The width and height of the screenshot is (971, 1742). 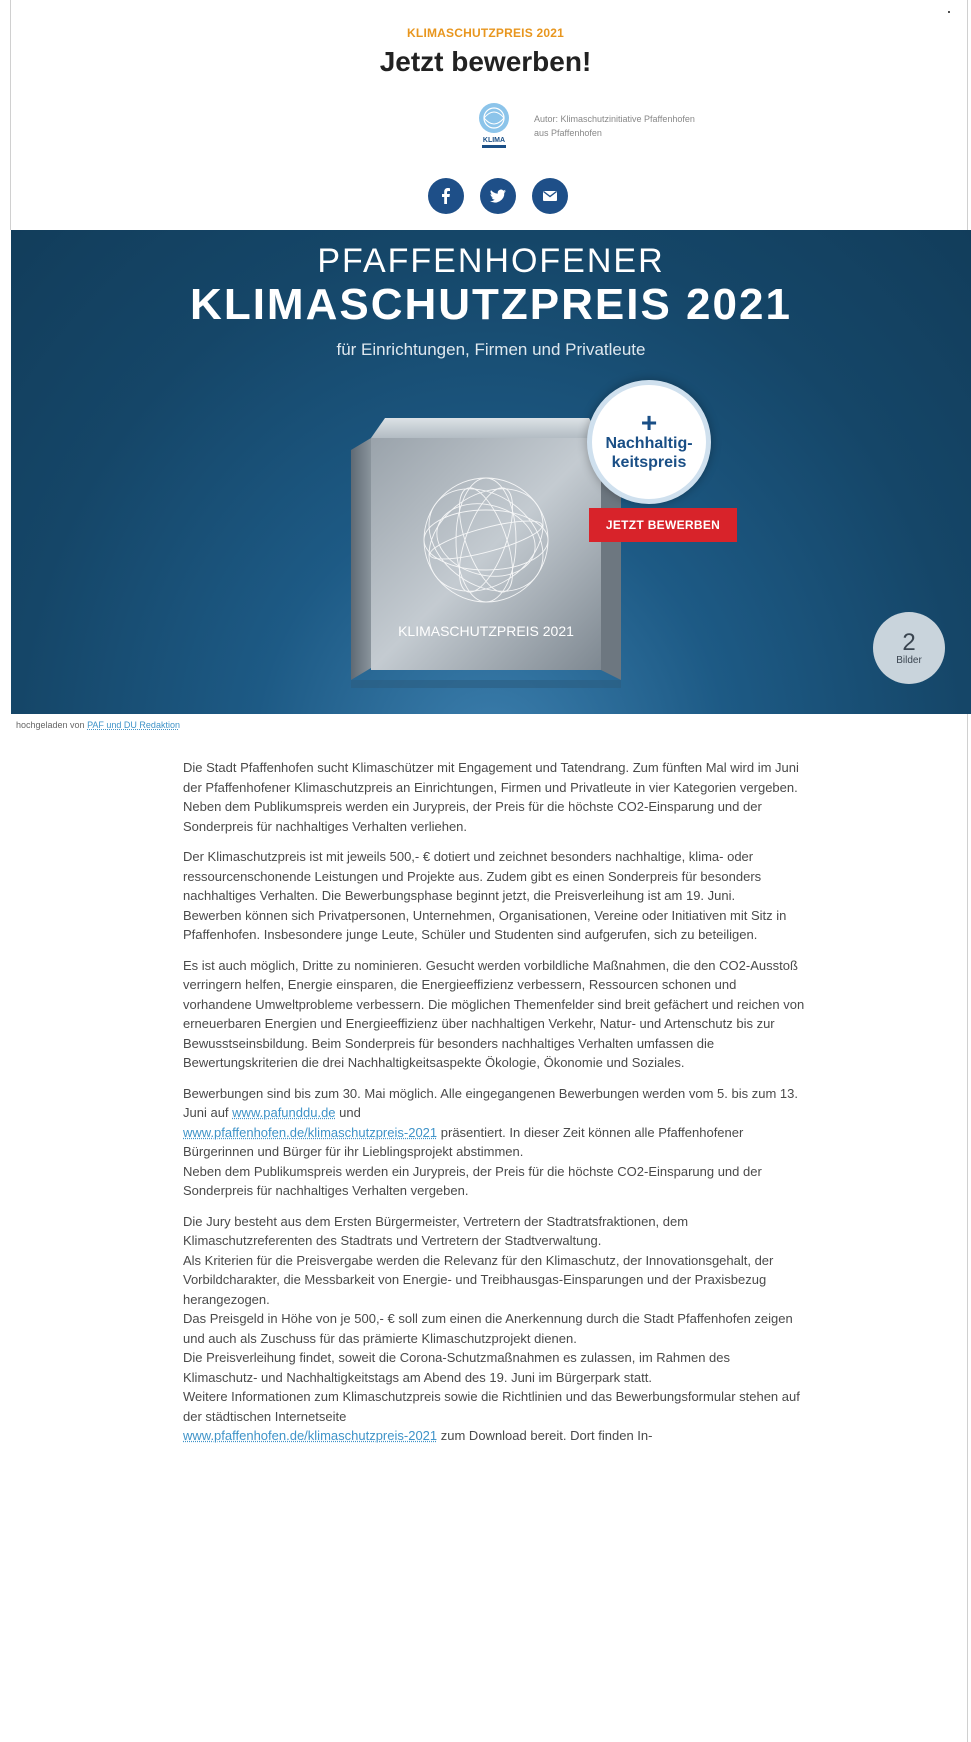 I want to click on article-kicker: KLIMASCHUTZPREIS 2021, so click(x=485, y=33).